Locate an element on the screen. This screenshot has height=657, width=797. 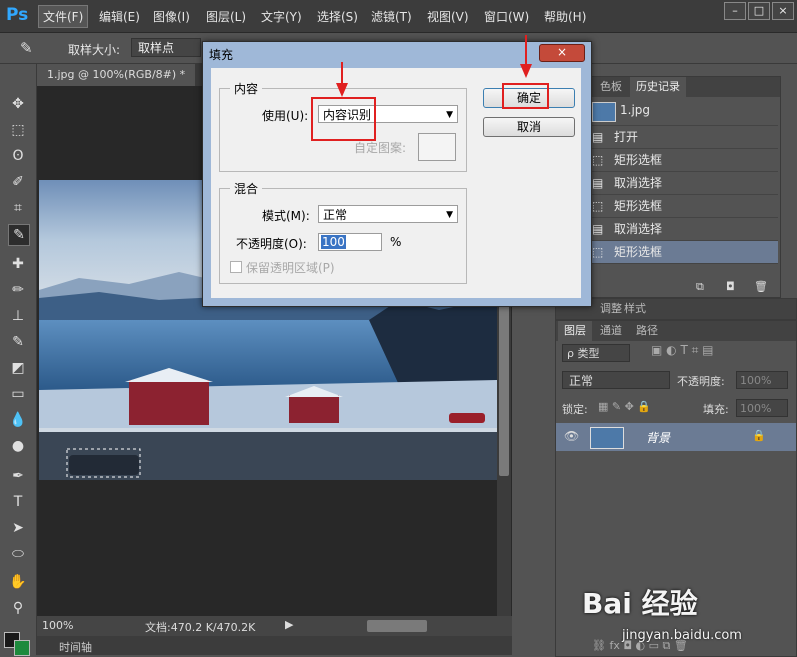
layer-filter-select: ρ 类型 is located at coordinates (596, 353).